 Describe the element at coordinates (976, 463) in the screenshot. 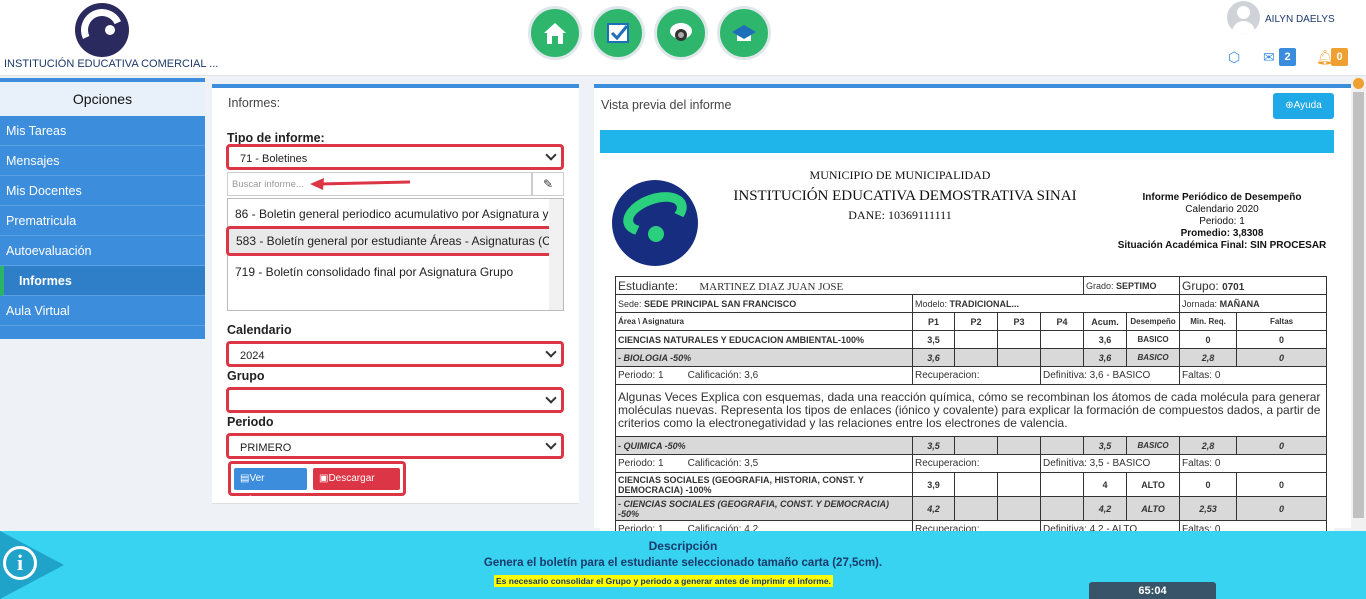

I see `detail-recuperacion: Recuperacion:` at that location.